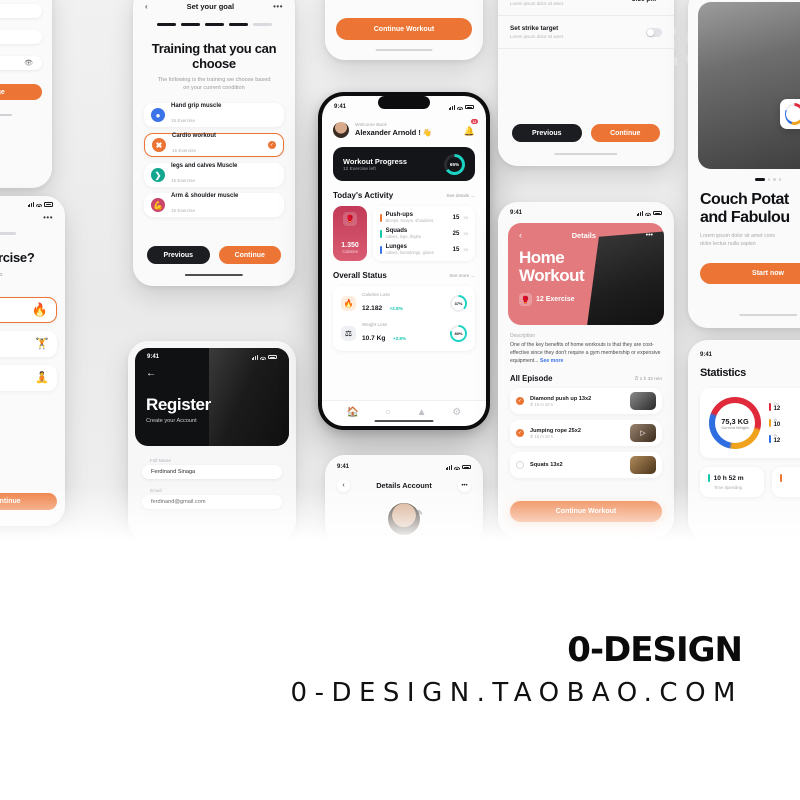 The width and height of the screenshot is (800, 800). What do you see at coordinates (723, 373) in the screenshot?
I see `page-title: Statistics` at bounding box center [723, 373].